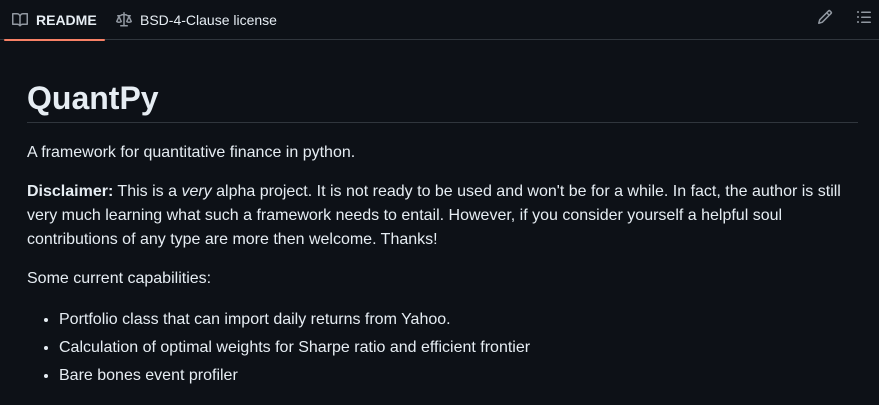  I want to click on tab-license-label: BSD-4-Clause license, so click(208, 20).